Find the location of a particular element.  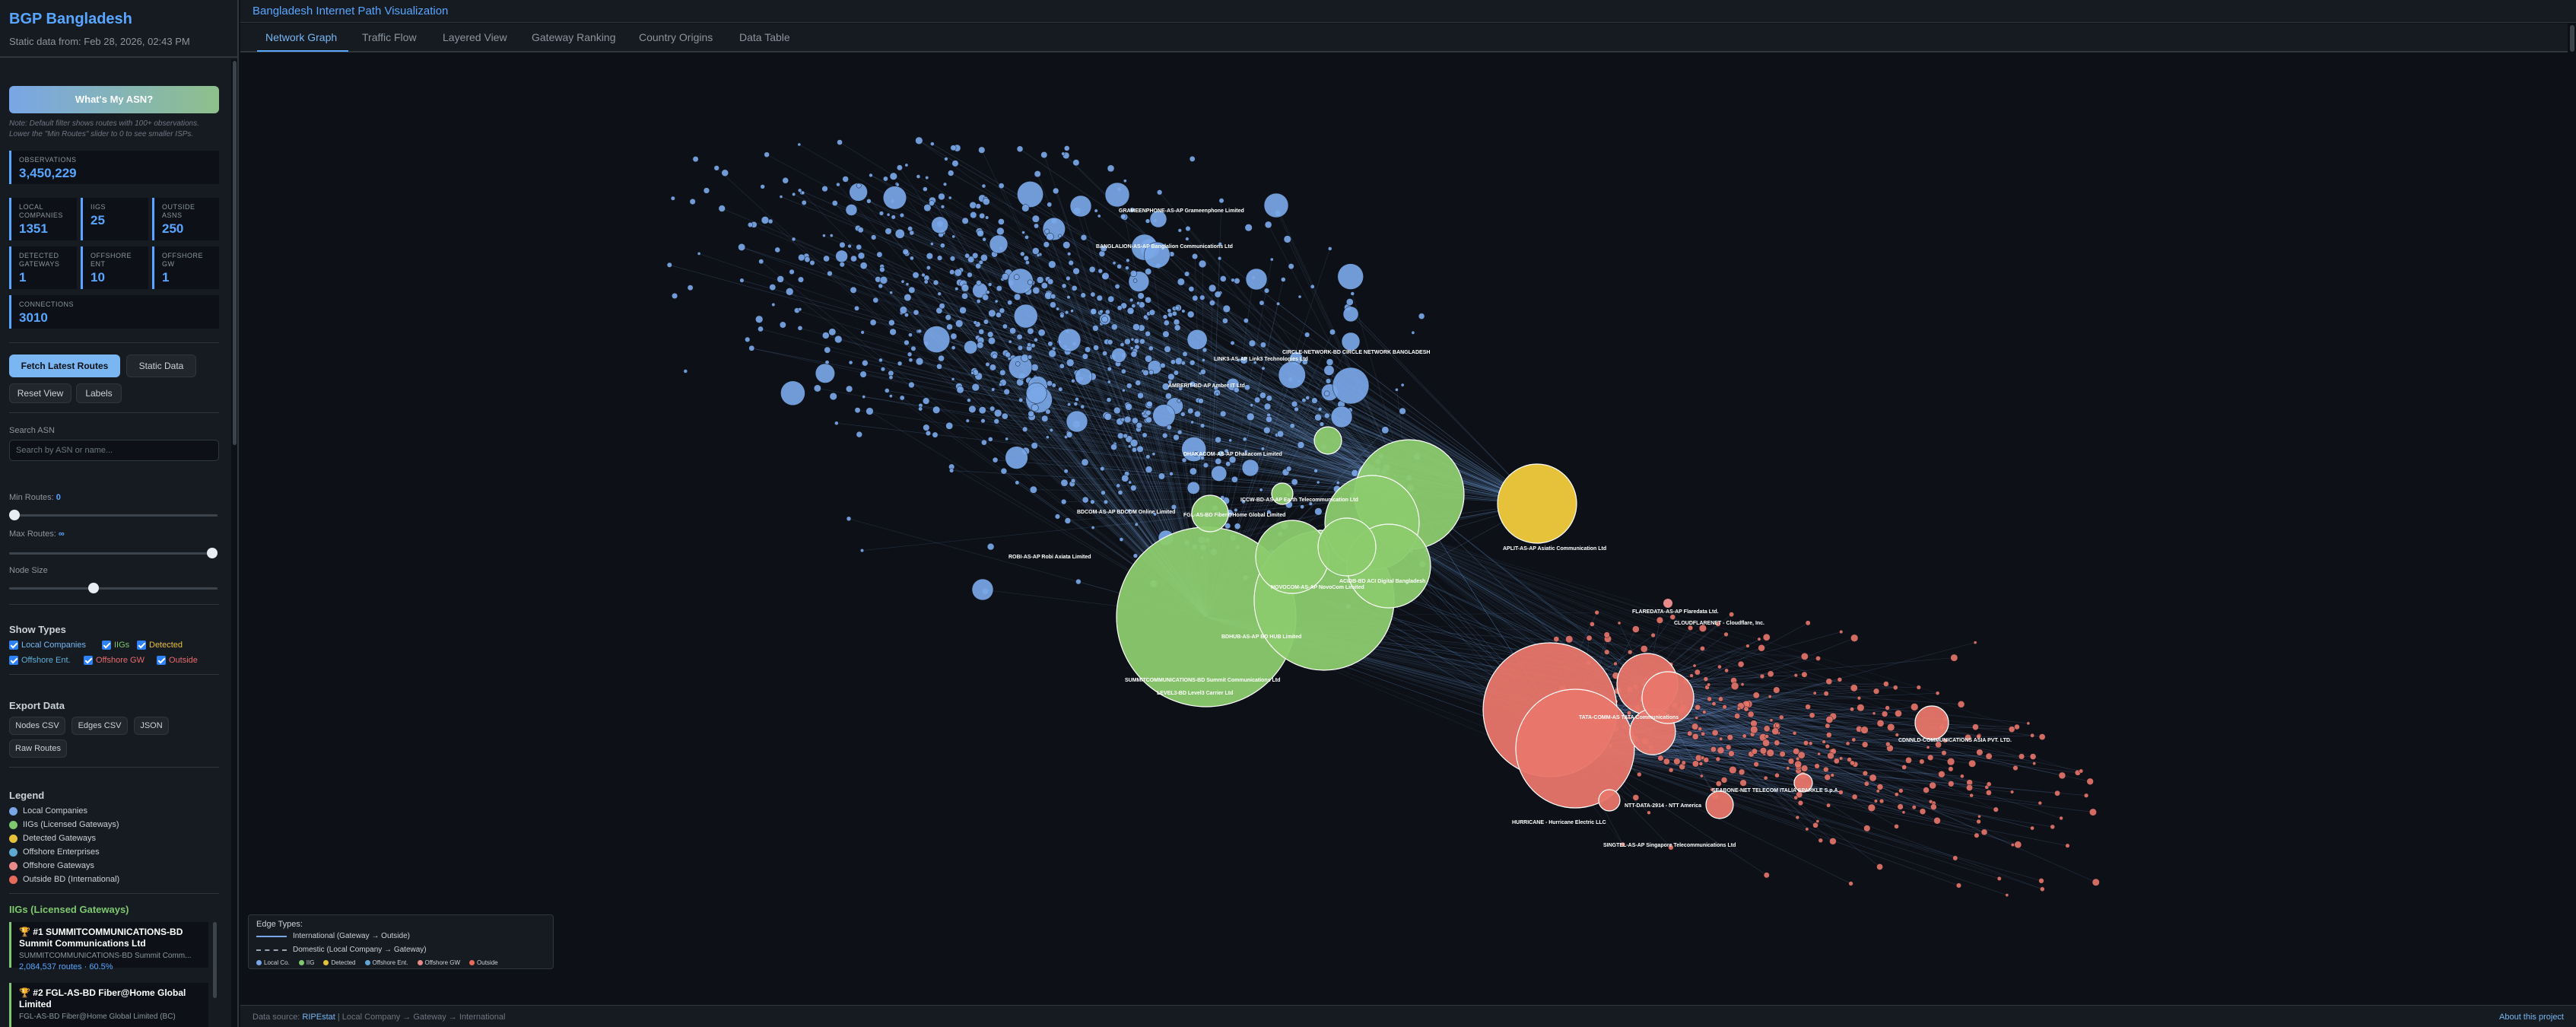

export-json-button: JSON is located at coordinates (151, 726).